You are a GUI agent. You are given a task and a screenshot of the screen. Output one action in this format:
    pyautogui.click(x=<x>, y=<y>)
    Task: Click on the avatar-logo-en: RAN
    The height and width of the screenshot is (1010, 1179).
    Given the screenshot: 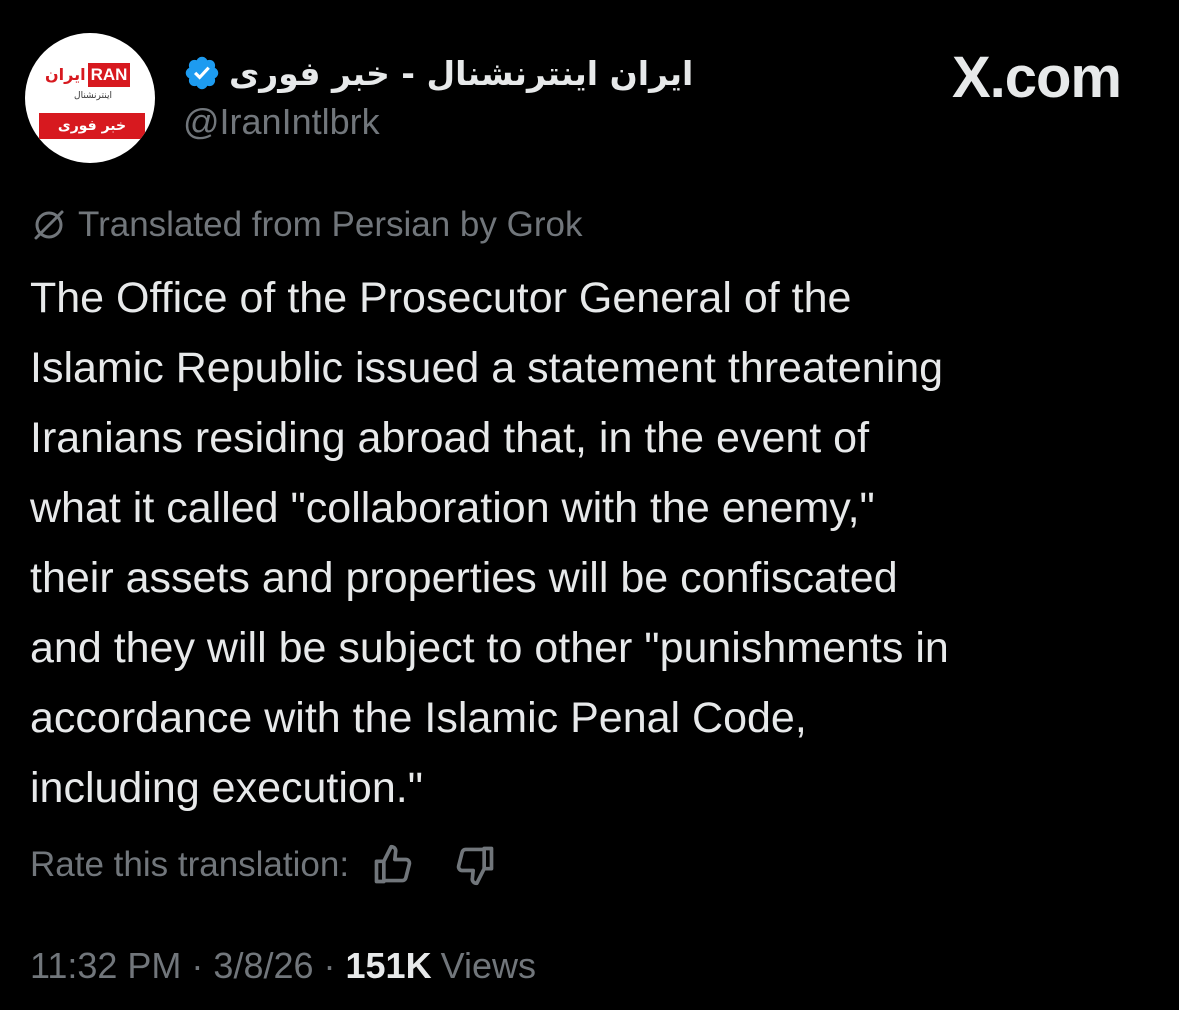 What is the action you would take?
    pyautogui.click(x=109, y=75)
    